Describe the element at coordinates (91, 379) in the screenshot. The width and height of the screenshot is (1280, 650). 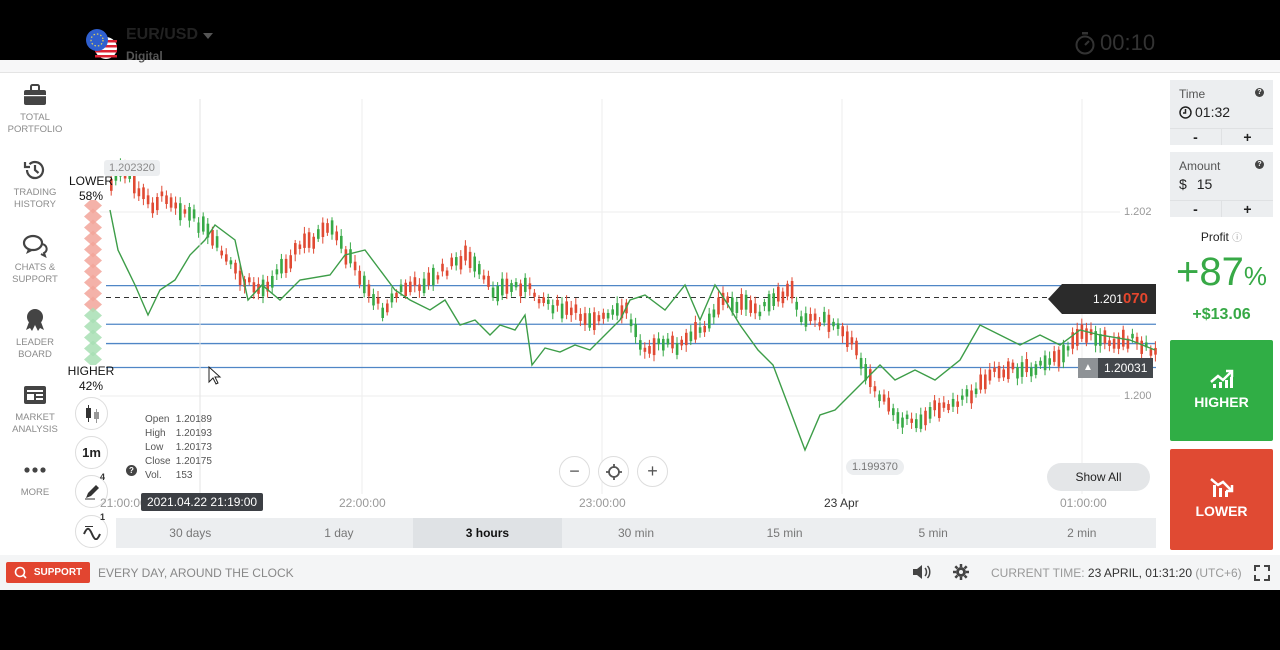
I see `sentiment-higher: HIGHER 42%` at that location.